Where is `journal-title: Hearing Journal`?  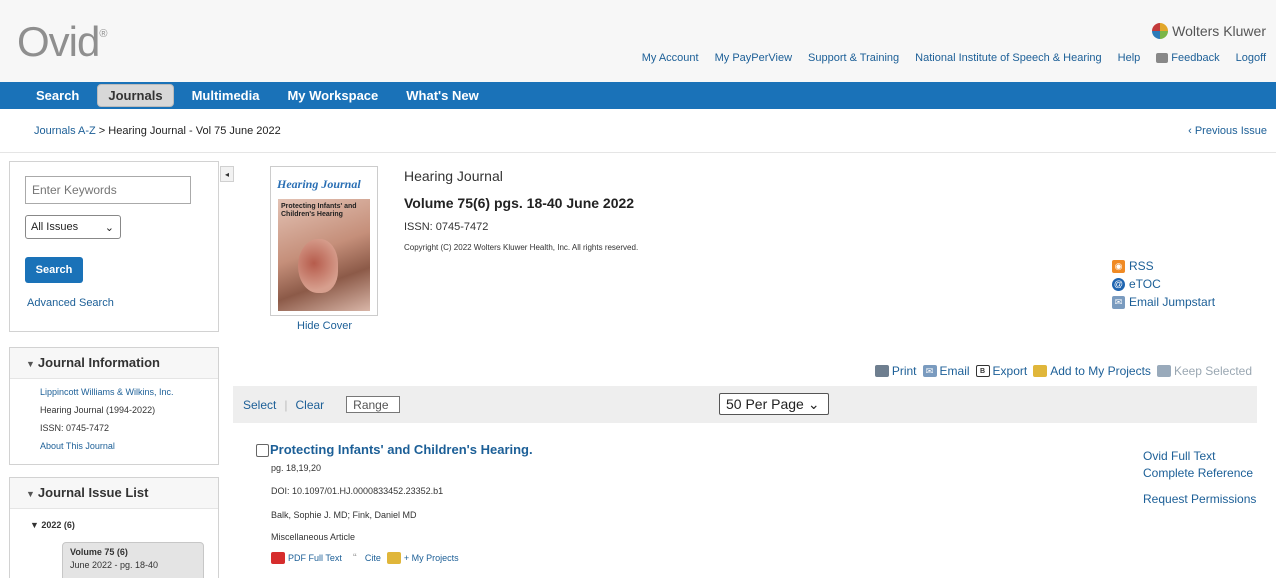
journal-title: Hearing Journal is located at coordinates (453, 176).